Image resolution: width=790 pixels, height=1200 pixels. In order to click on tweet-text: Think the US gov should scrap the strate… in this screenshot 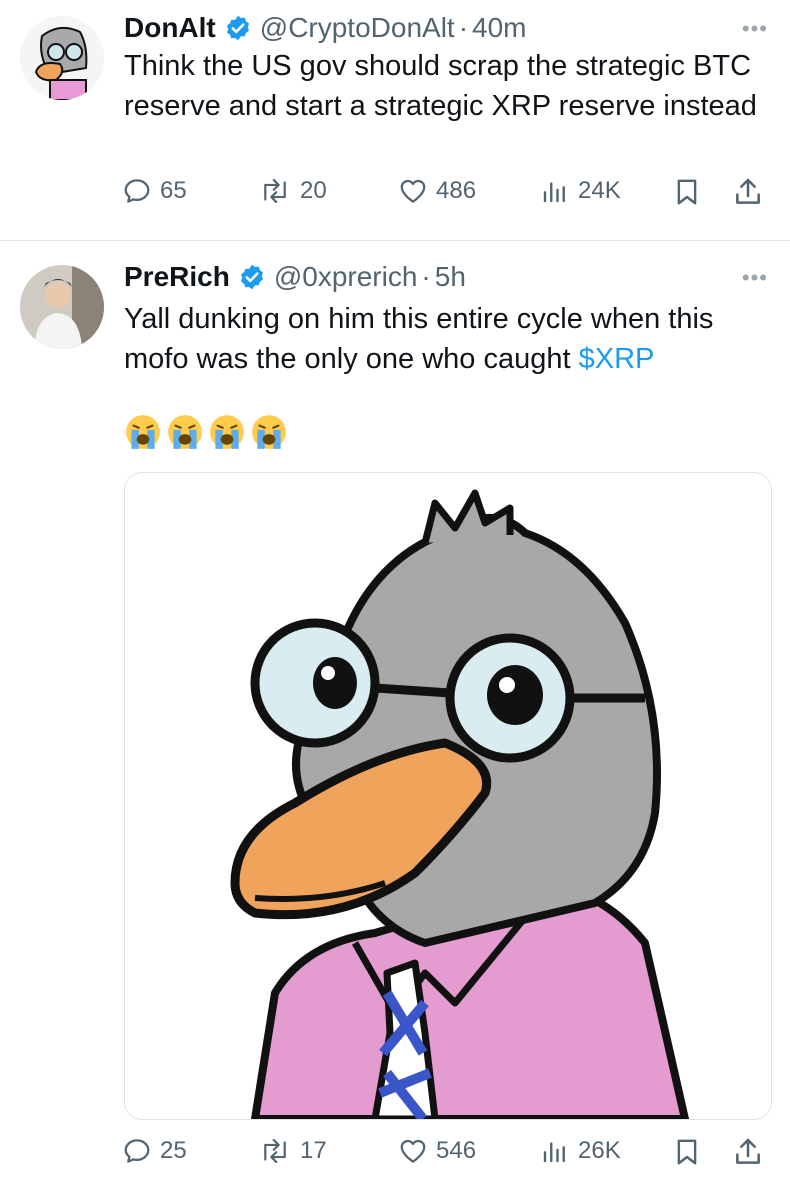, I will do `click(440, 86)`.